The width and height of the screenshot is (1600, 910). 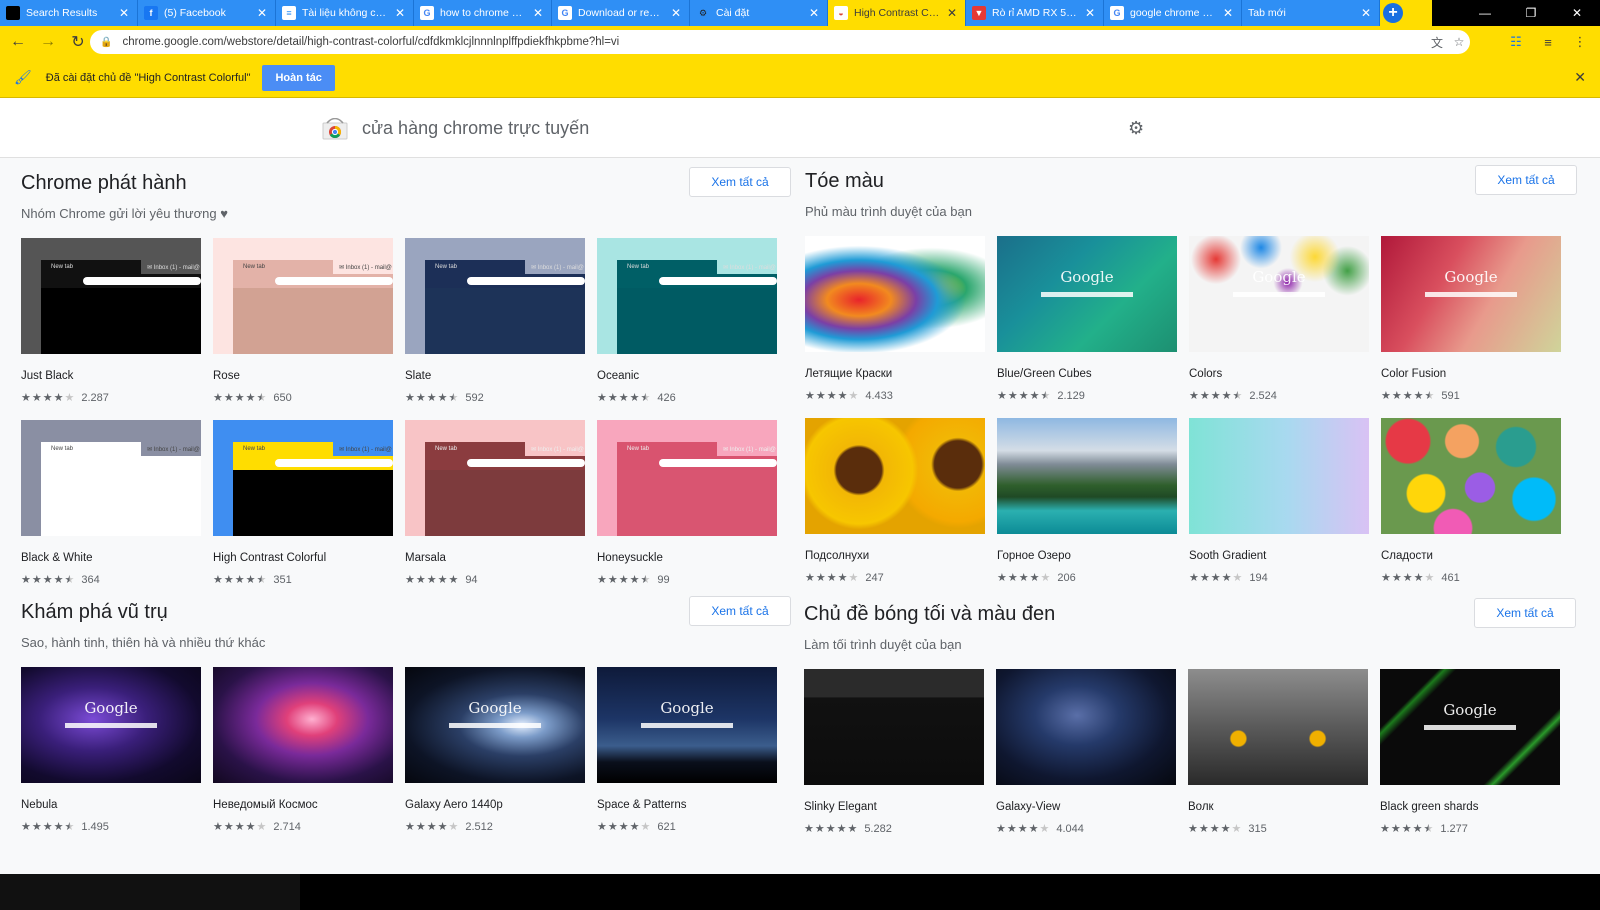 I want to click on translate-icon: 文, so click(x=1437, y=42).